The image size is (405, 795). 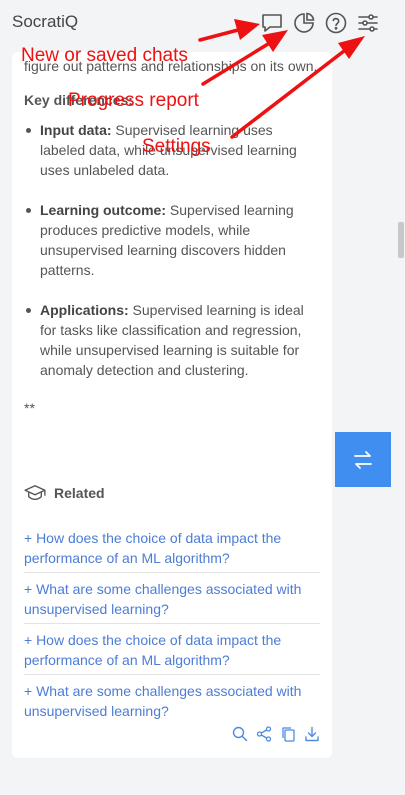 What do you see at coordinates (202, 23) in the screenshot?
I see `header-bar: SocratiQ` at bounding box center [202, 23].